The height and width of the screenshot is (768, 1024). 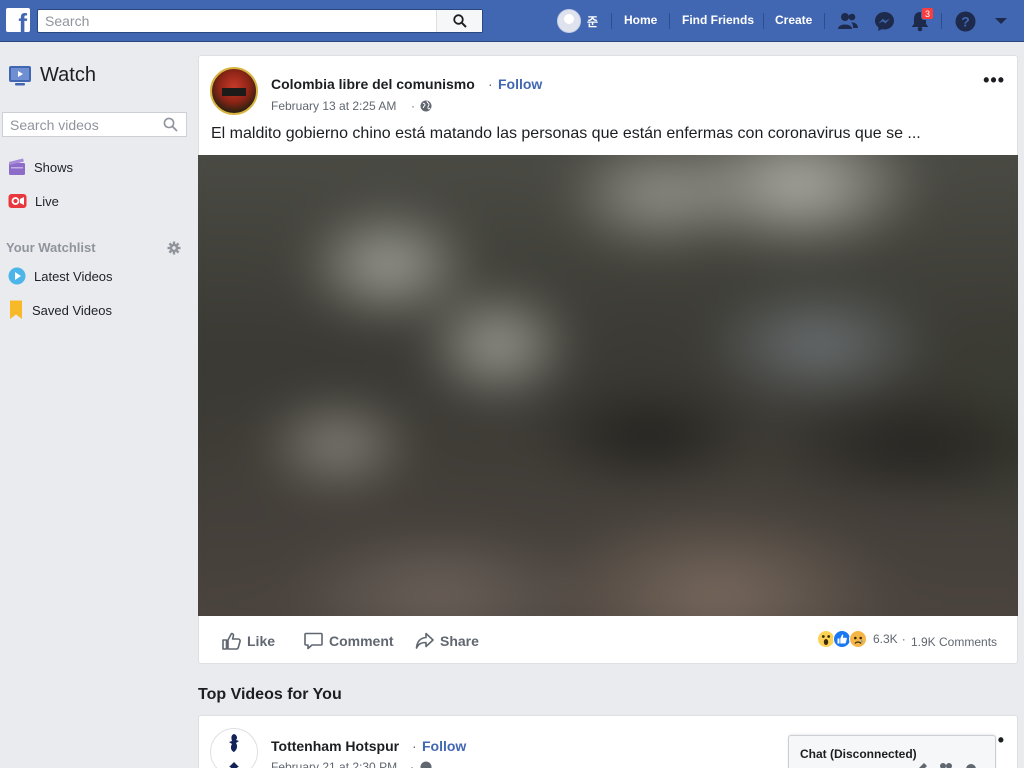 I want to click on help-icon: ?, so click(x=965, y=21).